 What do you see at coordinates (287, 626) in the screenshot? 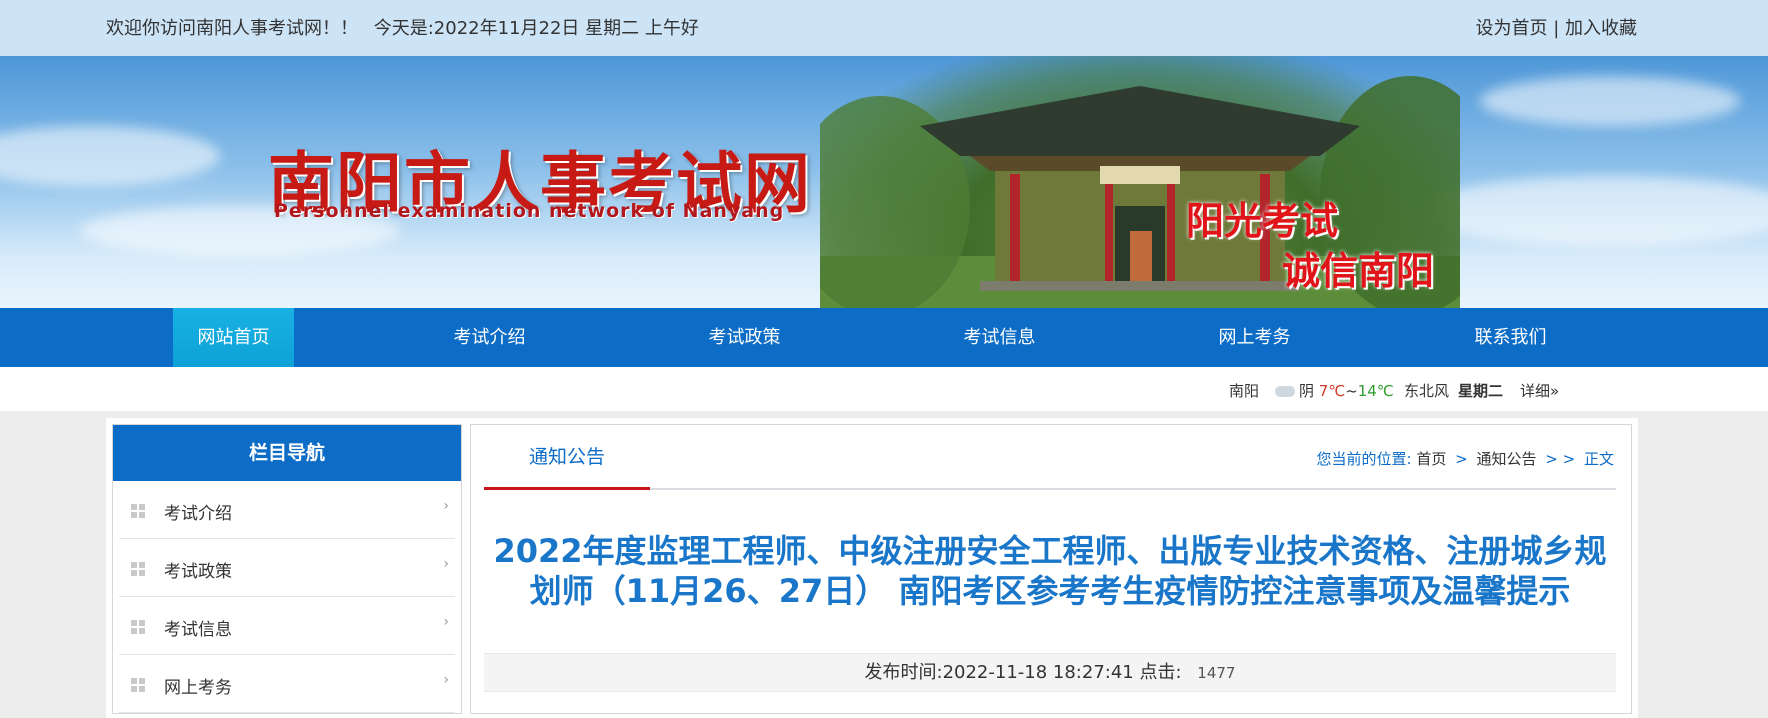
I see `sidebar-item-exam-info: 考试信息 ›` at bounding box center [287, 626].